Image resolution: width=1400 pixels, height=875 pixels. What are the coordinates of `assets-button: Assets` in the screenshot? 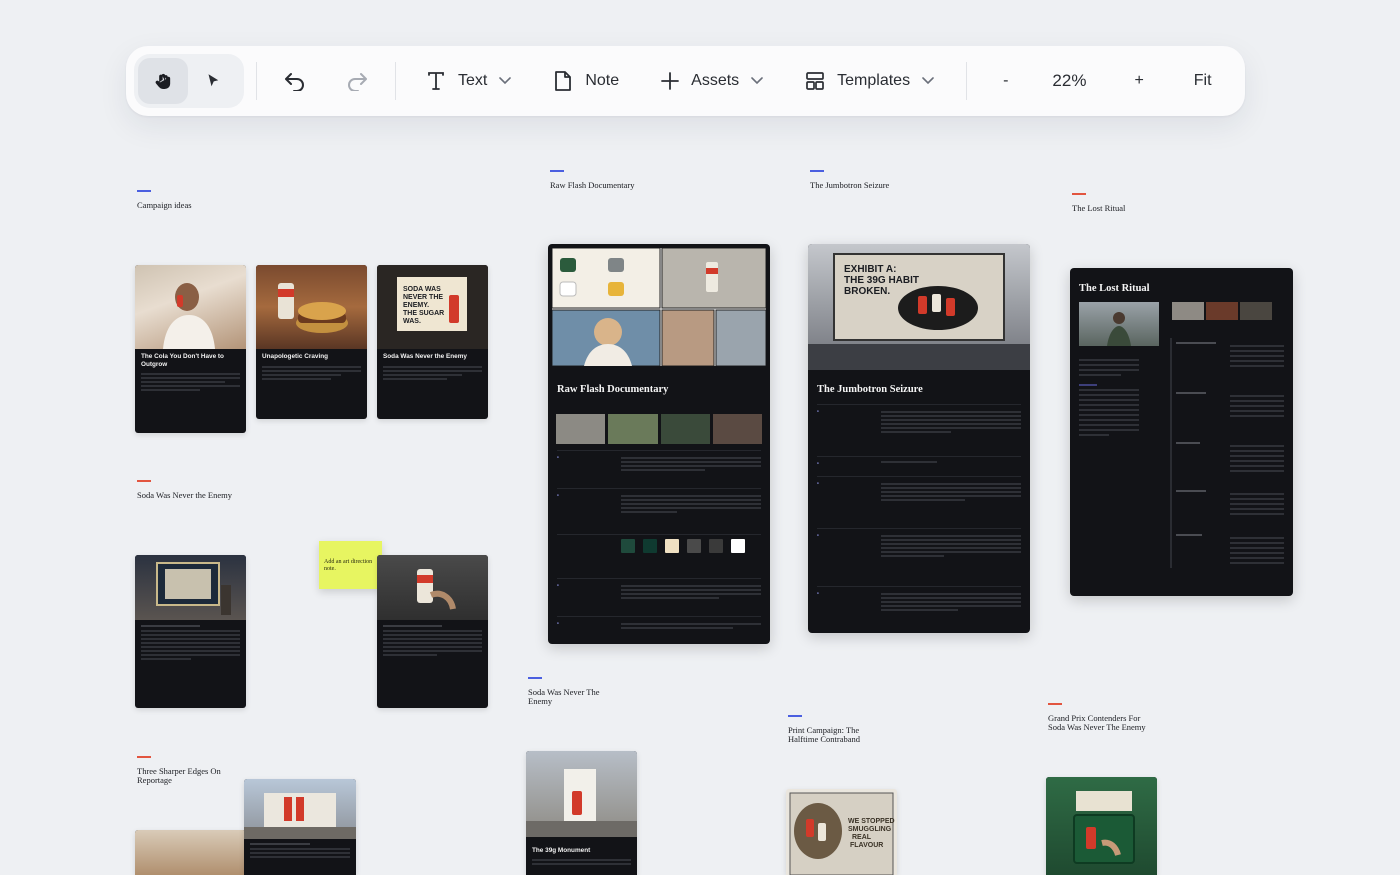 It's located at (712, 81).